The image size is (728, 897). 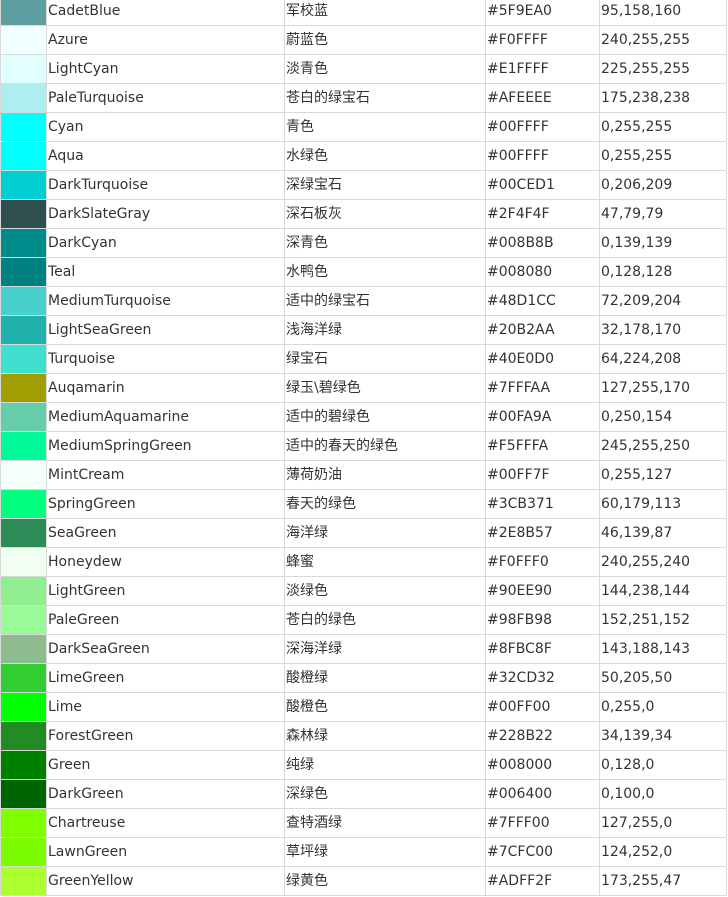 I want to click on color-name: LightGreen, so click(x=165, y=591).